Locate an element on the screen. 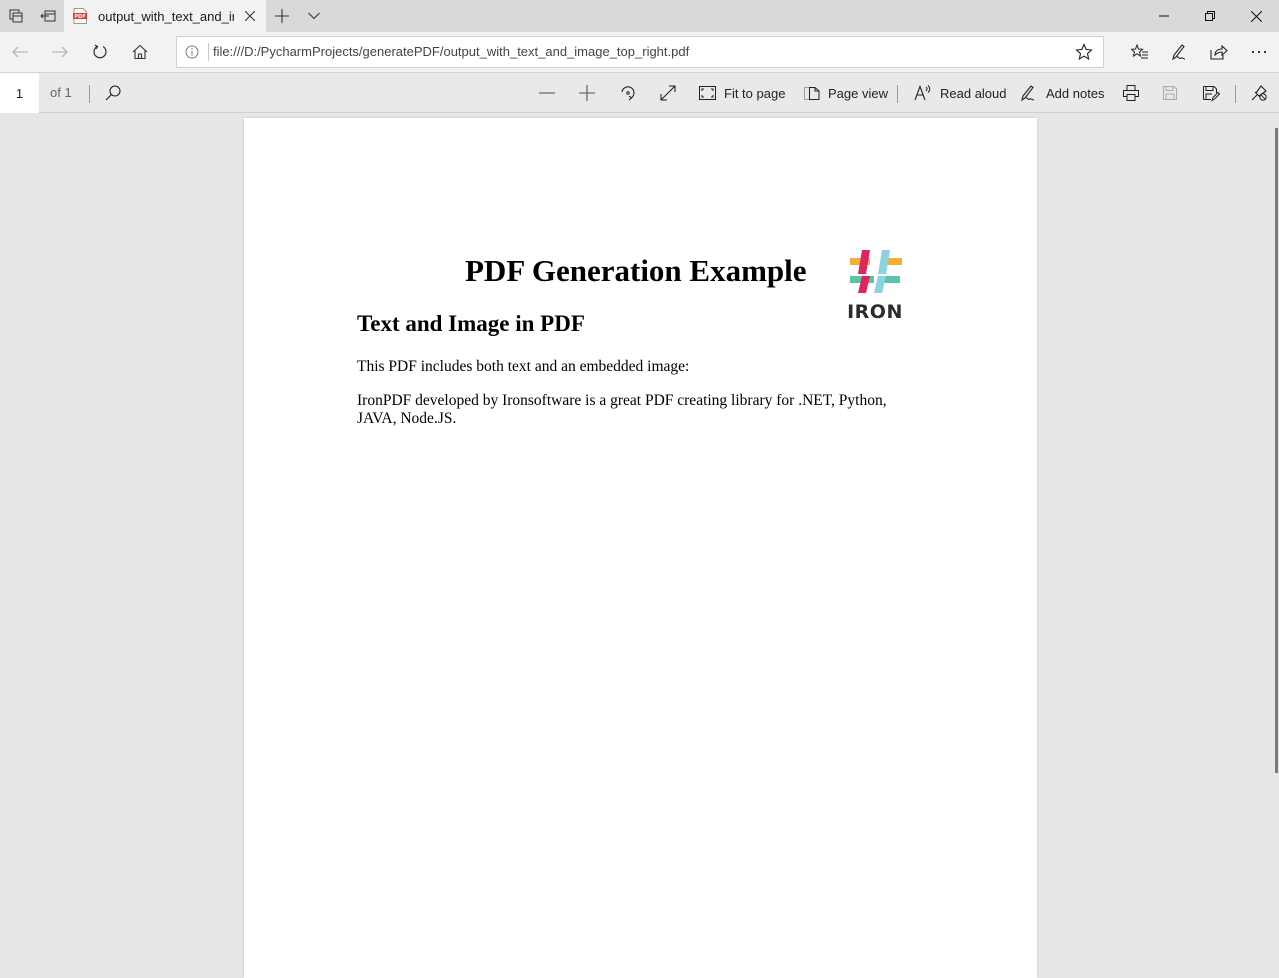 The width and height of the screenshot is (1279, 978). forward-button is located at coordinates (60, 52).